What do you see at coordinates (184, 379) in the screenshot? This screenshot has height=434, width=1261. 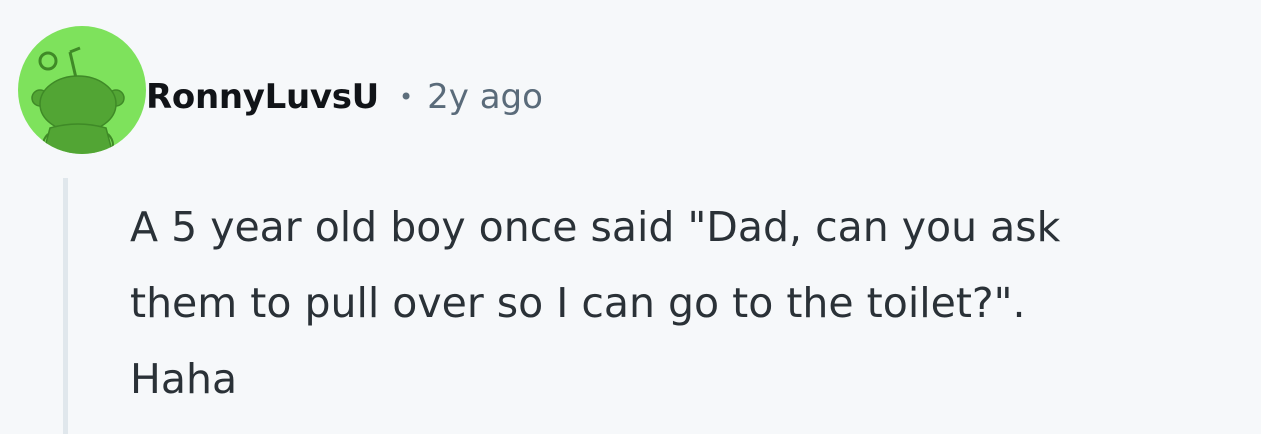 I see `comment-body-line: Haha` at bounding box center [184, 379].